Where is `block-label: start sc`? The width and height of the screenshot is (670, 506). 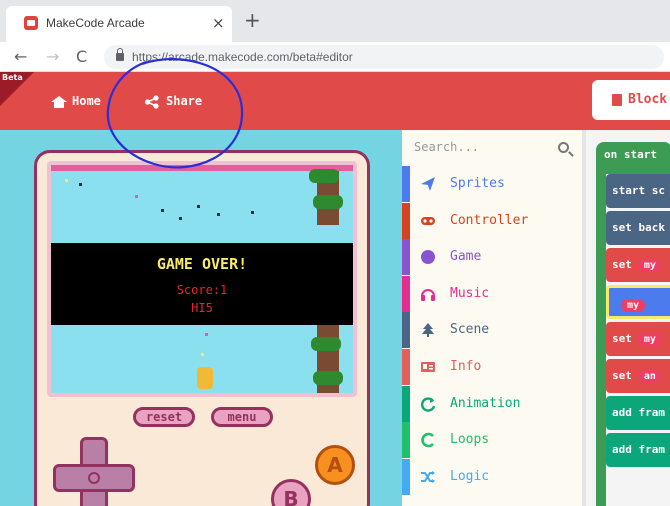 block-label: start sc is located at coordinates (638, 190).